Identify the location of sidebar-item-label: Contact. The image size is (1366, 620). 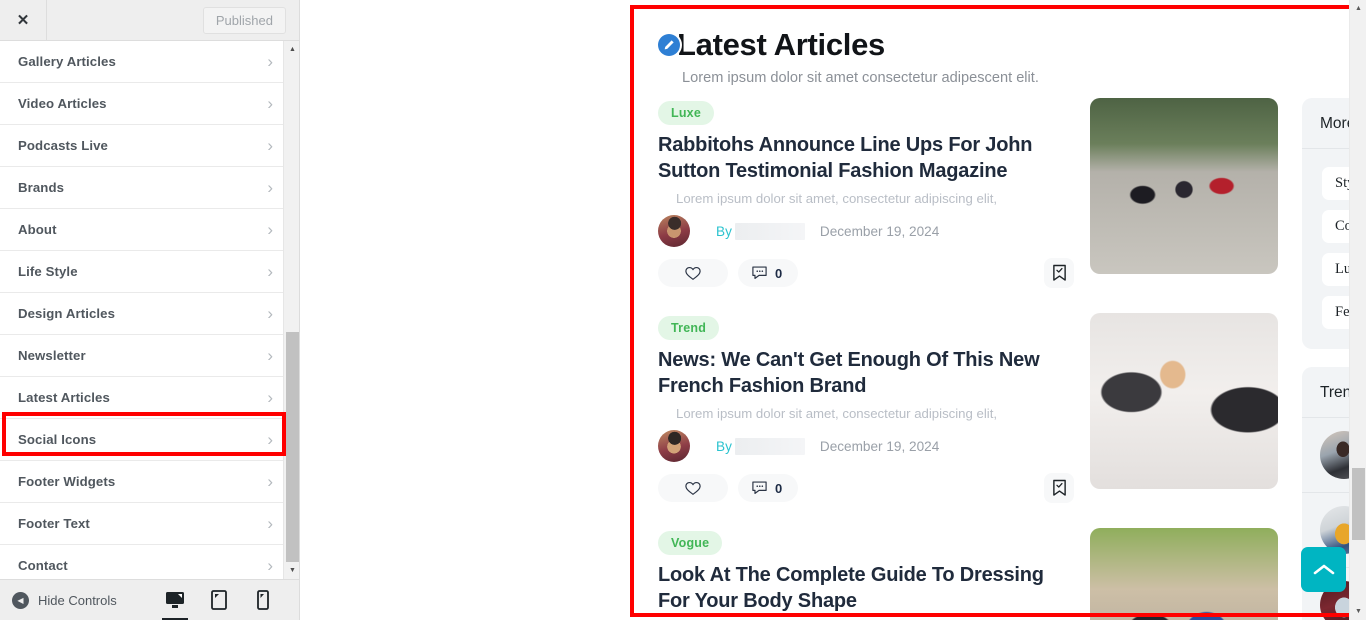
(43, 565).